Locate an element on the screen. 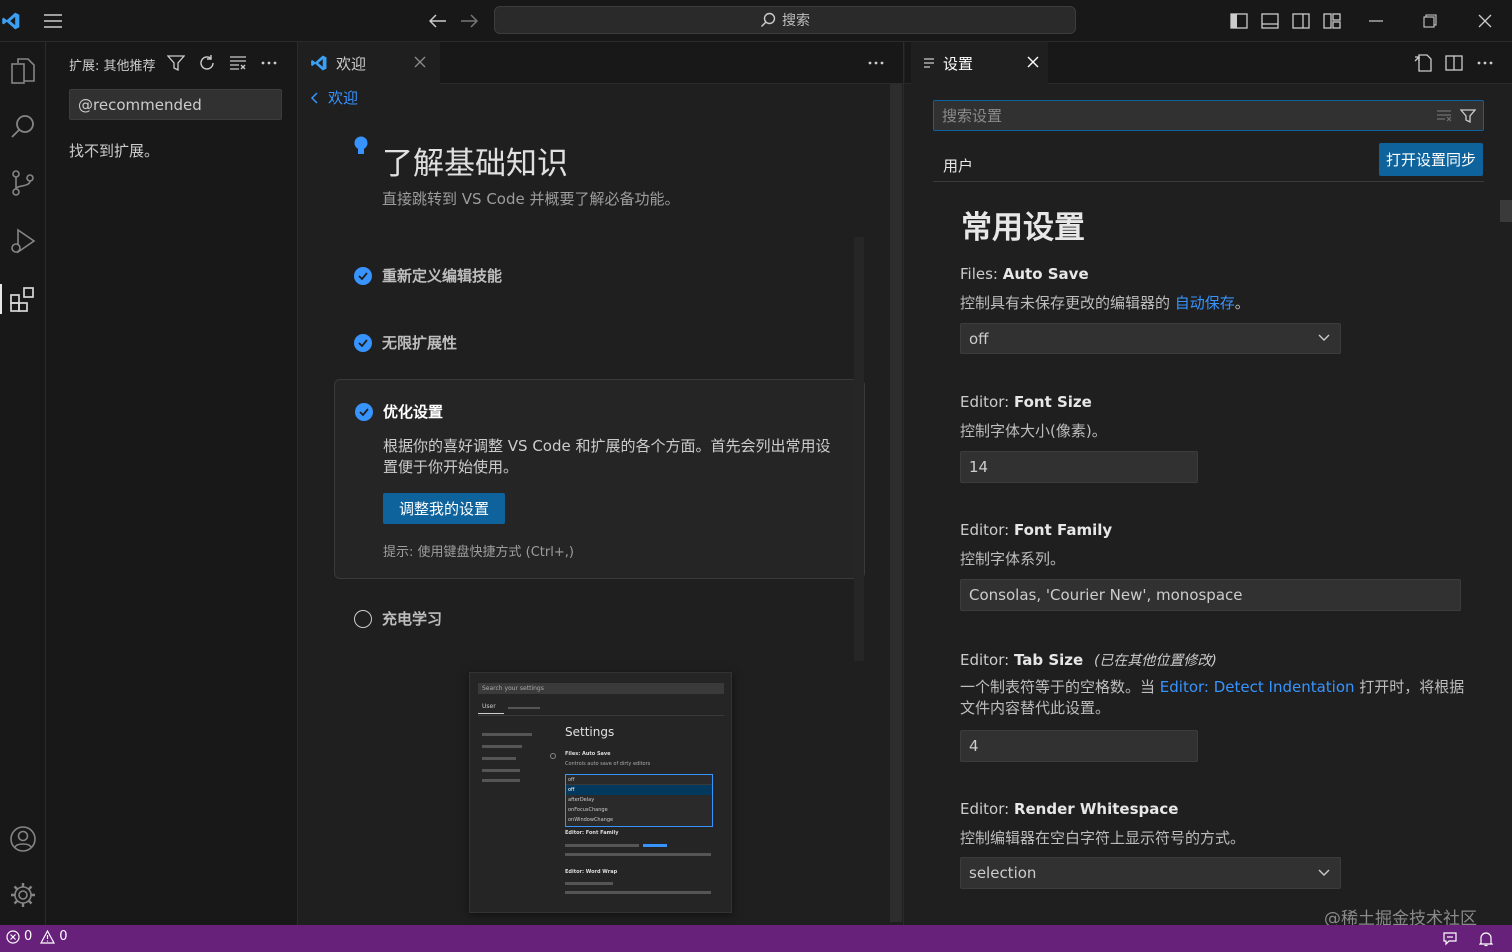 Image resolution: width=1512 pixels, height=952 pixels. step-item: 充电学习 is located at coordinates (398, 618).